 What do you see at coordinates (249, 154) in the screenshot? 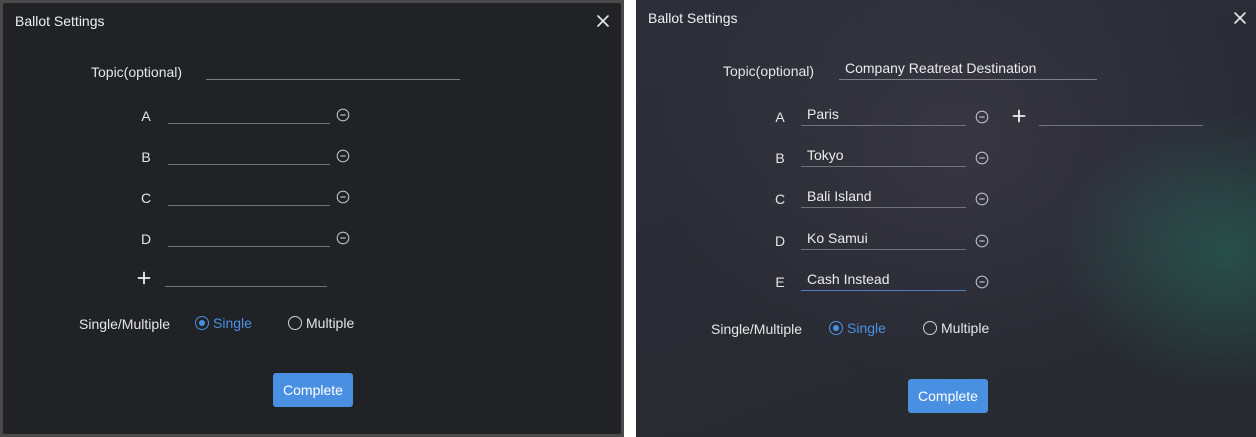
I see `option-b-input` at bounding box center [249, 154].